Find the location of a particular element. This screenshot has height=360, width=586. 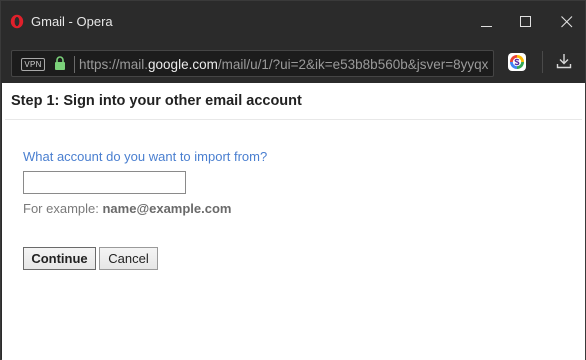

title-bar: Gmail - Opera is located at coordinates (293, 21).